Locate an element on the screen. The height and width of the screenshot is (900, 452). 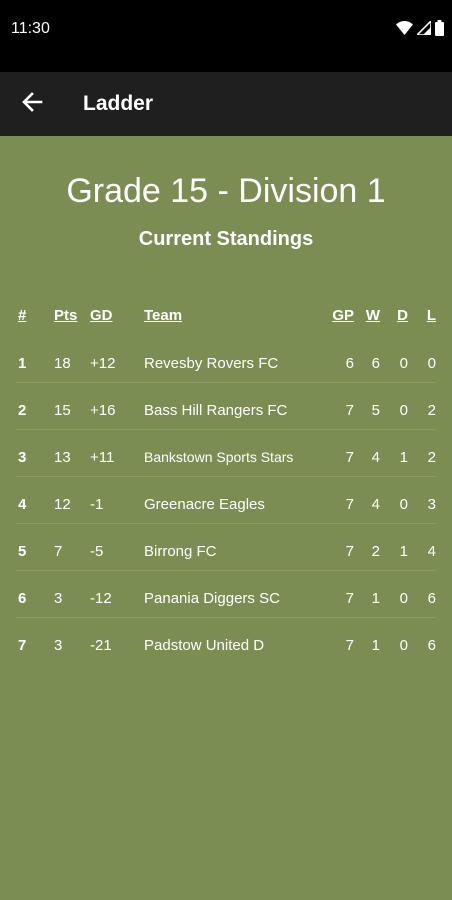
table-row: 5 7 -5 Birrong FC 7 2 1 4 is located at coordinates (226, 547).